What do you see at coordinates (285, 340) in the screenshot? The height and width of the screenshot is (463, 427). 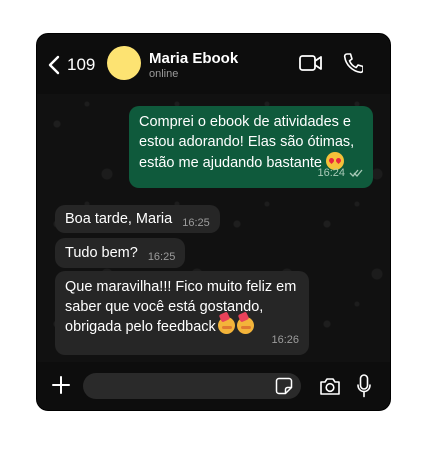 I see `message-time: 16:26` at bounding box center [285, 340].